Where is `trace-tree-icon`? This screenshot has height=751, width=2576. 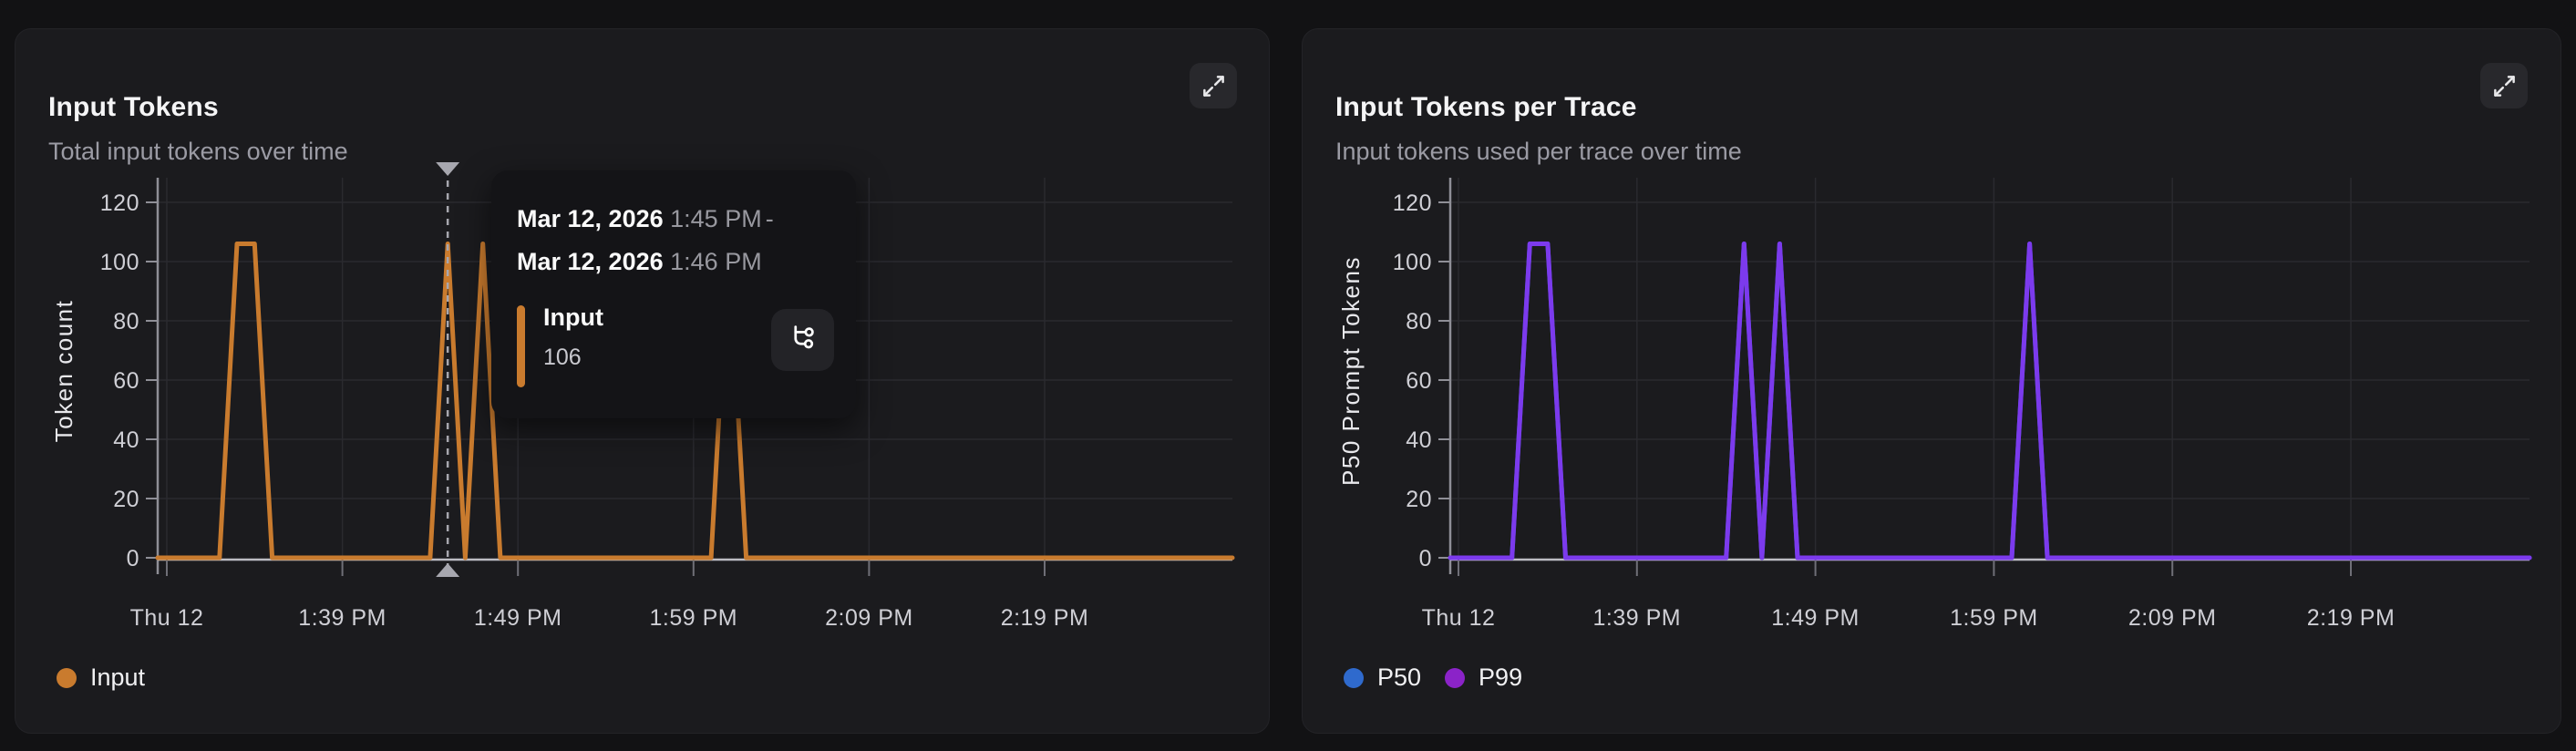 trace-tree-icon is located at coordinates (803, 340).